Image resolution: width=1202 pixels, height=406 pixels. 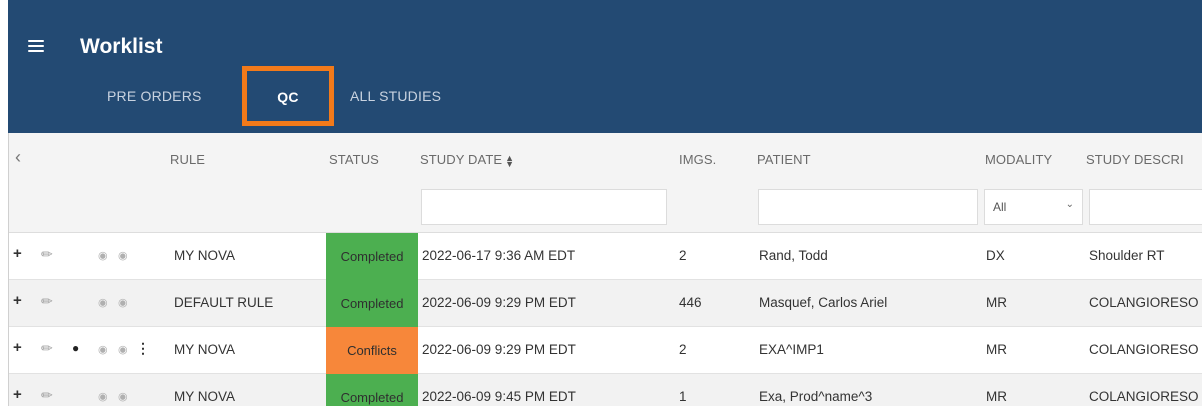 I want to click on modality-filter-value: All, so click(x=1000, y=207).